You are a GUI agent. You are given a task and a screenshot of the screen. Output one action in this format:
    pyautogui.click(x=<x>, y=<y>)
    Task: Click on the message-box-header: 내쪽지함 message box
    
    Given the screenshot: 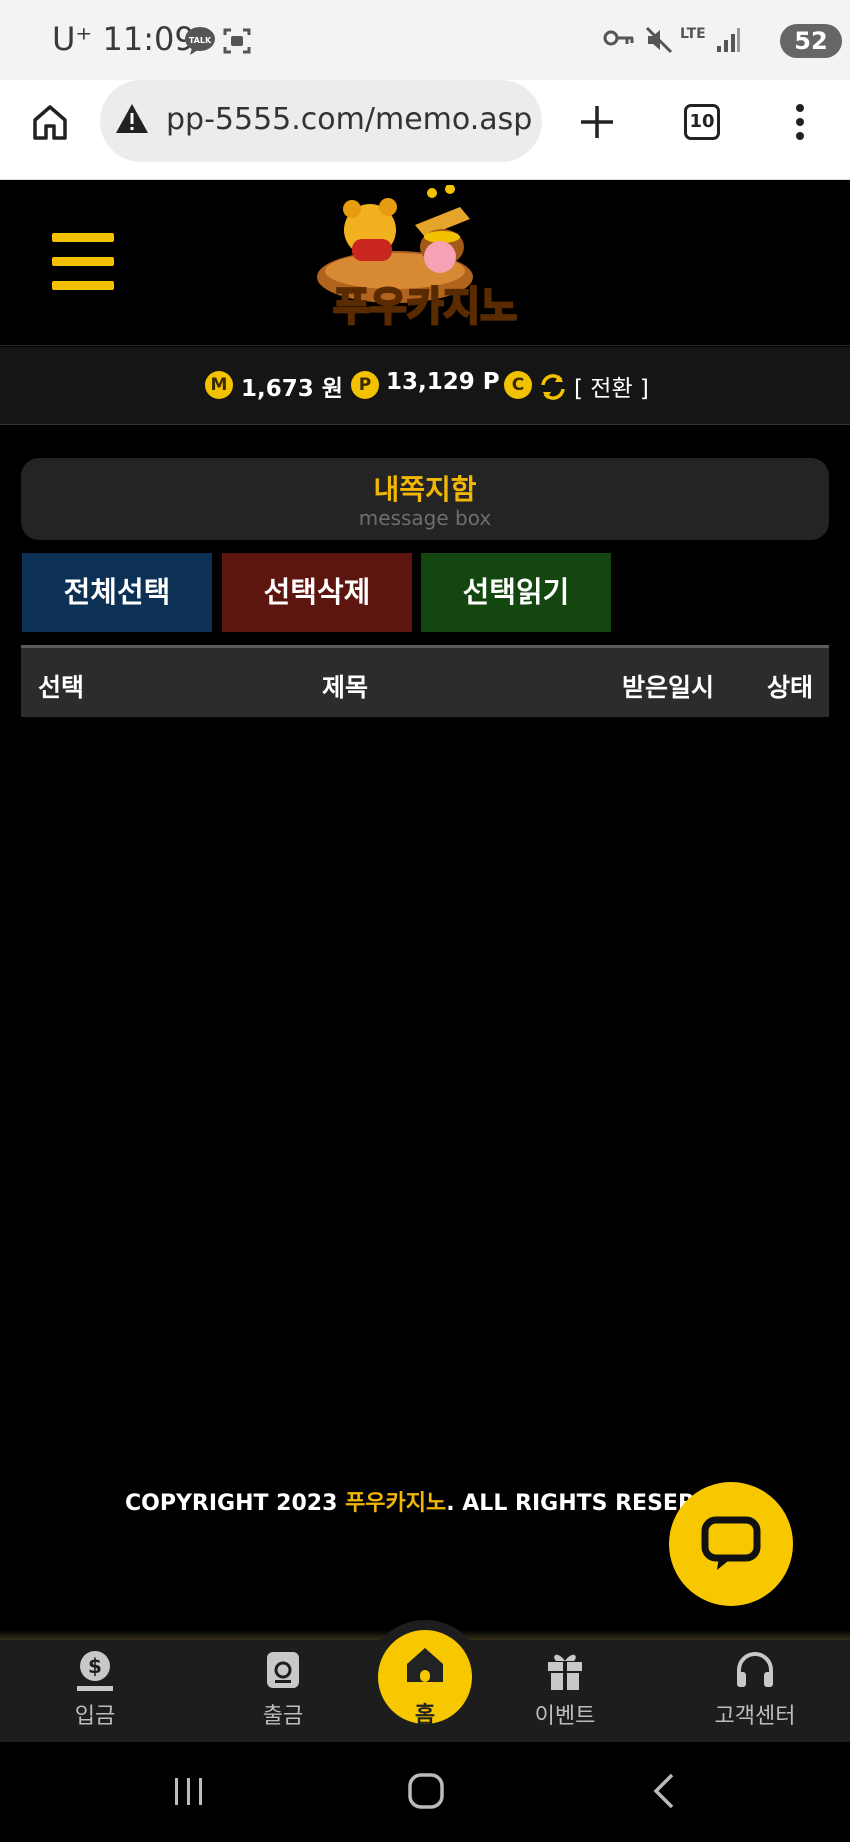 What is the action you would take?
    pyautogui.click(x=425, y=499)
    